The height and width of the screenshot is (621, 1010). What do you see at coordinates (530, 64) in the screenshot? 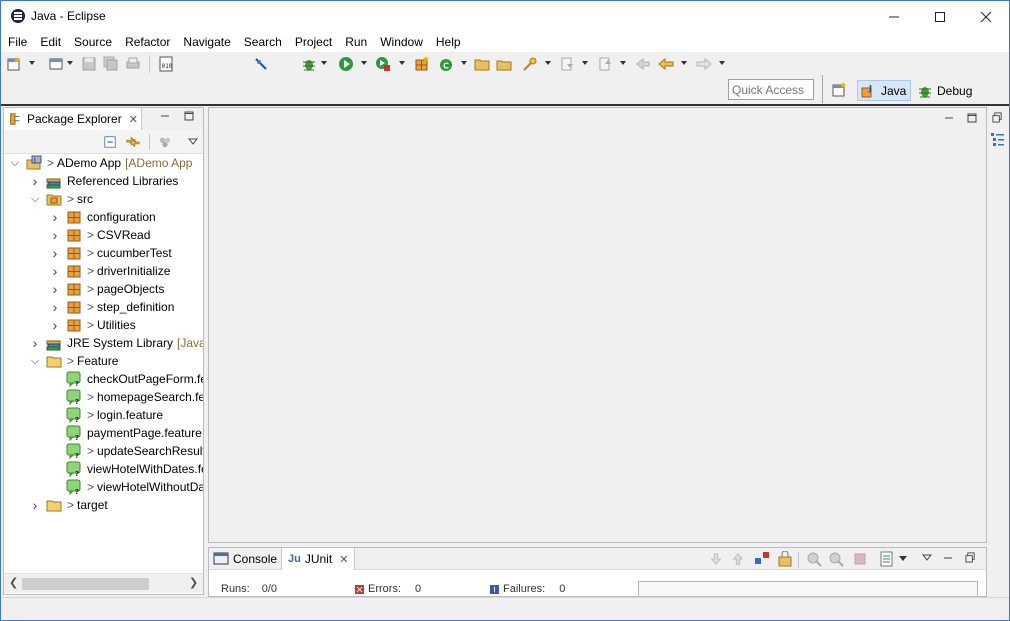
I see `search-icon` at bounding box center [530, 64].